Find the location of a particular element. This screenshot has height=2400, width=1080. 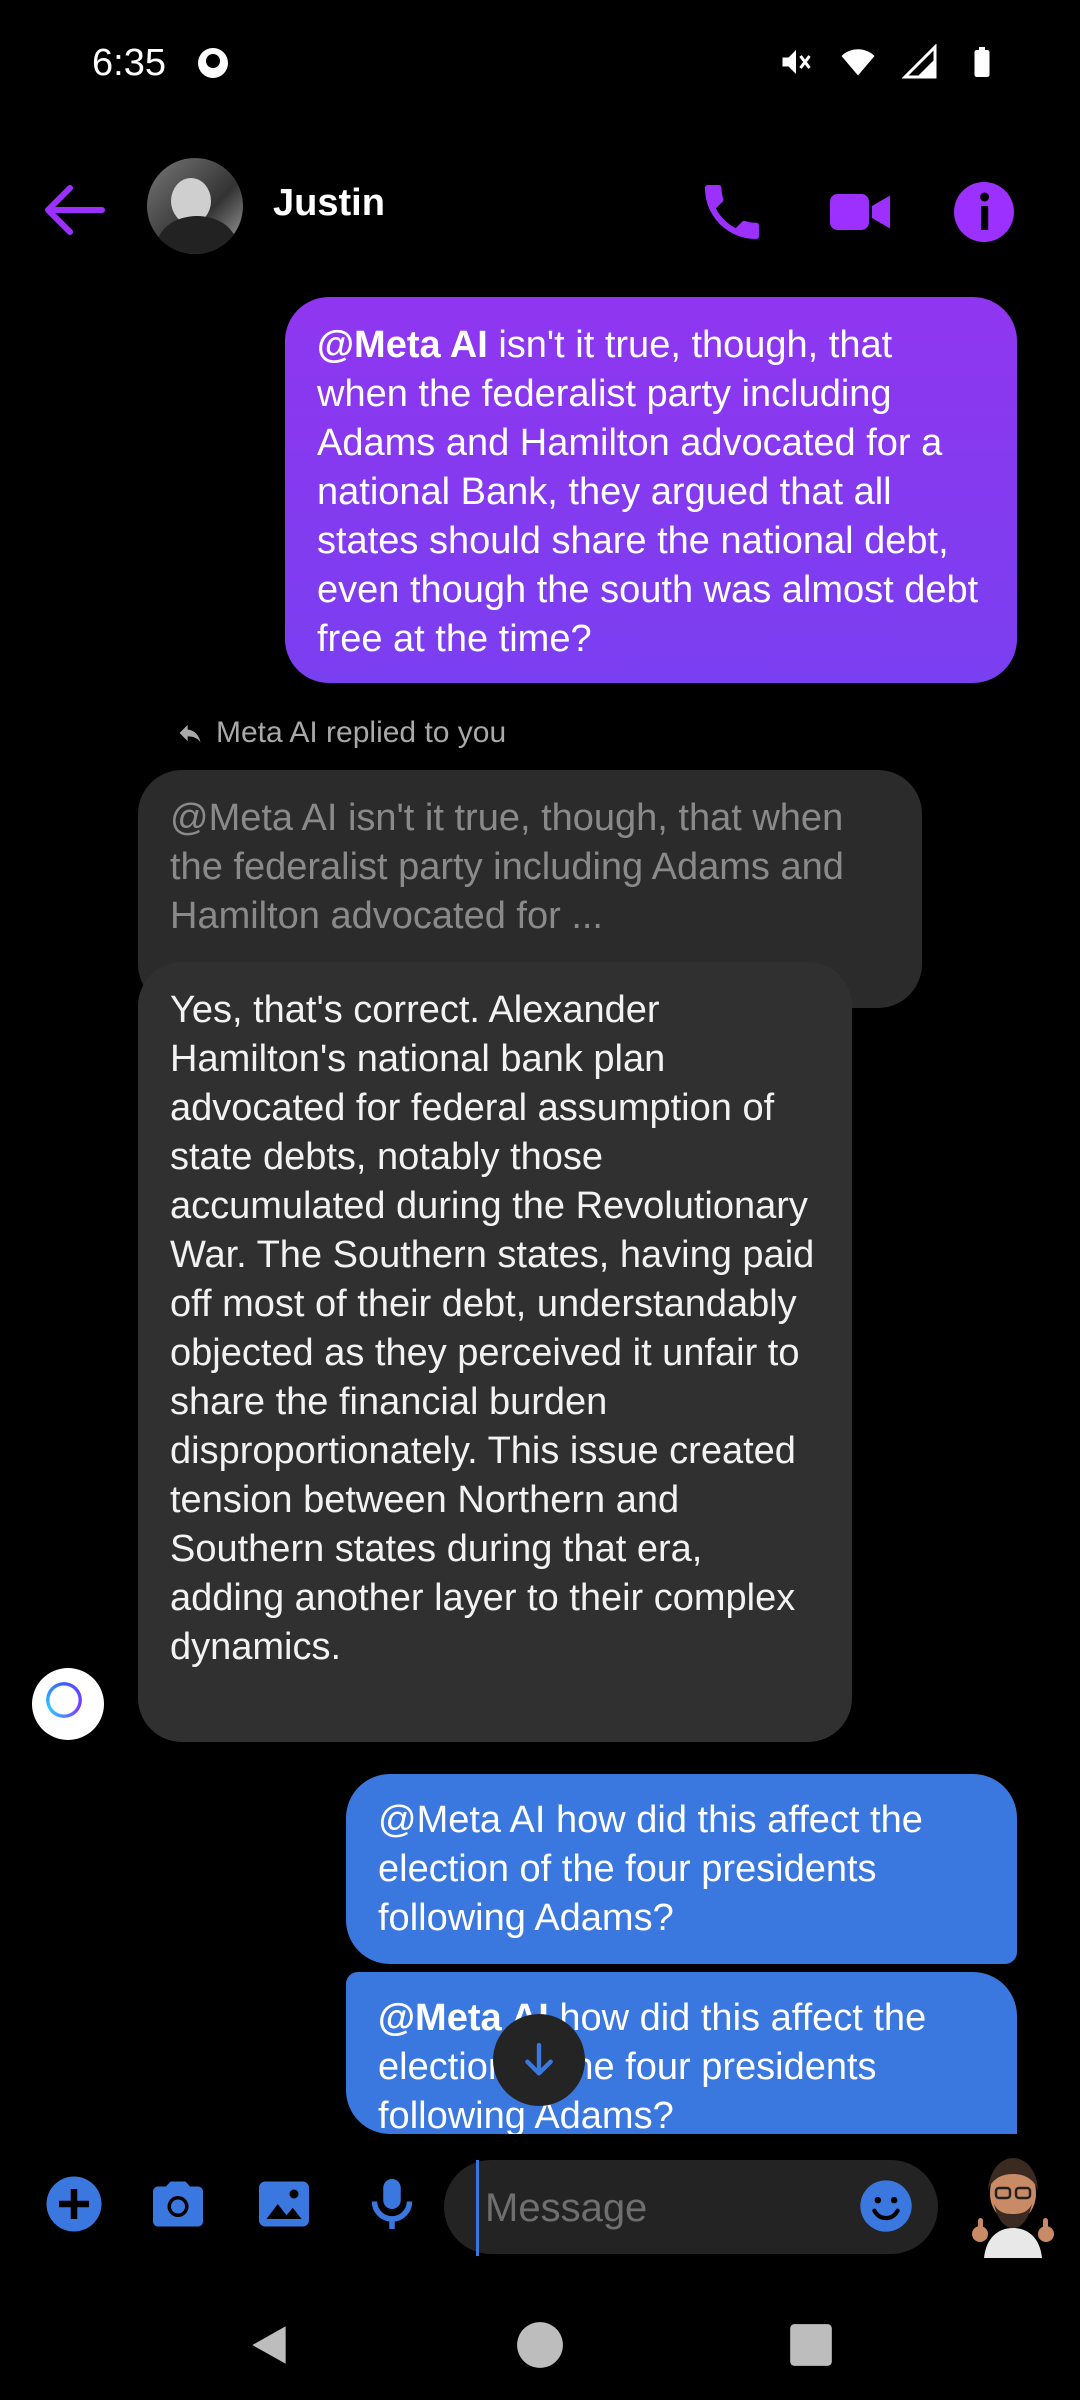

message-field is located at coordinates (691, 2208).